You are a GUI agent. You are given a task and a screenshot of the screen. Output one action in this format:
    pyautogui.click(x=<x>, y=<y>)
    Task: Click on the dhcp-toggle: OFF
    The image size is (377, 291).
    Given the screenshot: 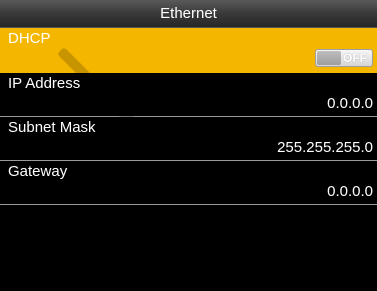 What is the action you would take?
    pyautogui.click(x=344, y=58)
    